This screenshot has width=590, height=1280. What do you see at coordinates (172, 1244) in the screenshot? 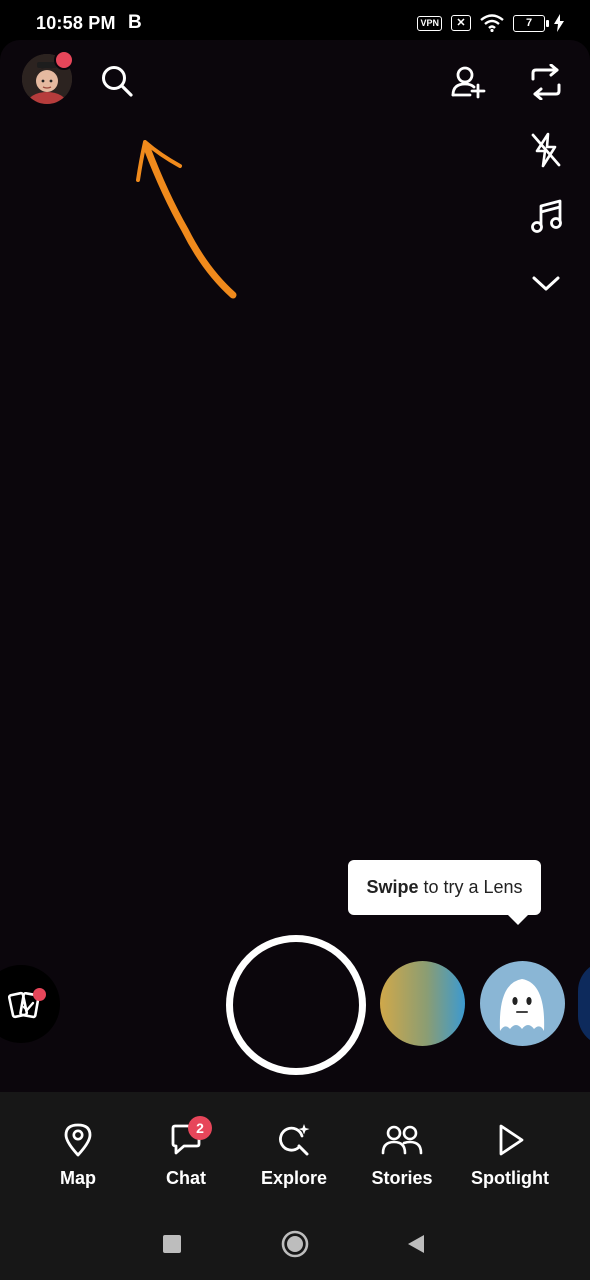
I see `recents-button` at bounding box center [172, 1244].